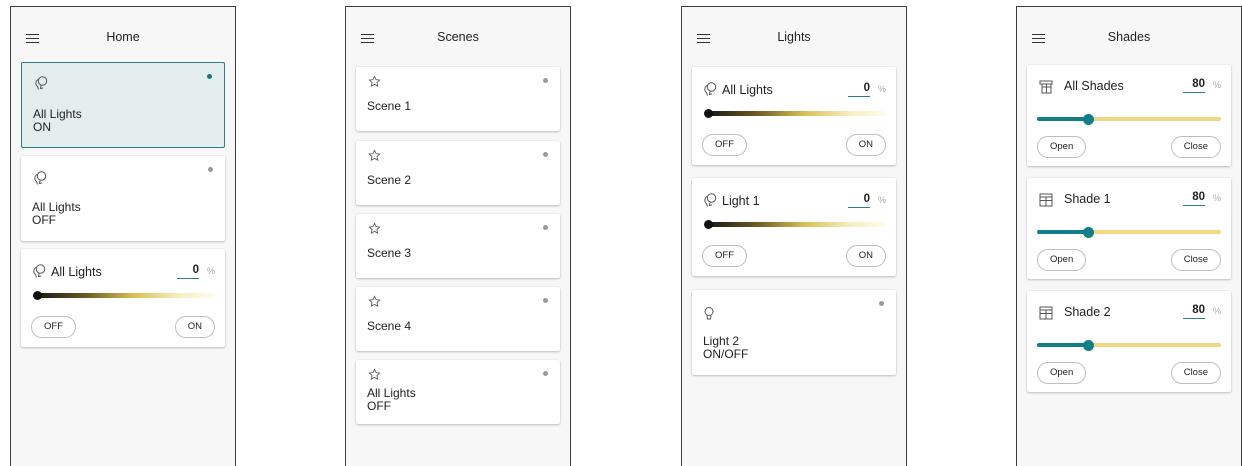 The width and height of the screenshot is (1242, 466). What do you see at coordinates (741, 201) in the screenshot?
I see `card-label: Light 1` at bounding box center [741, 201].